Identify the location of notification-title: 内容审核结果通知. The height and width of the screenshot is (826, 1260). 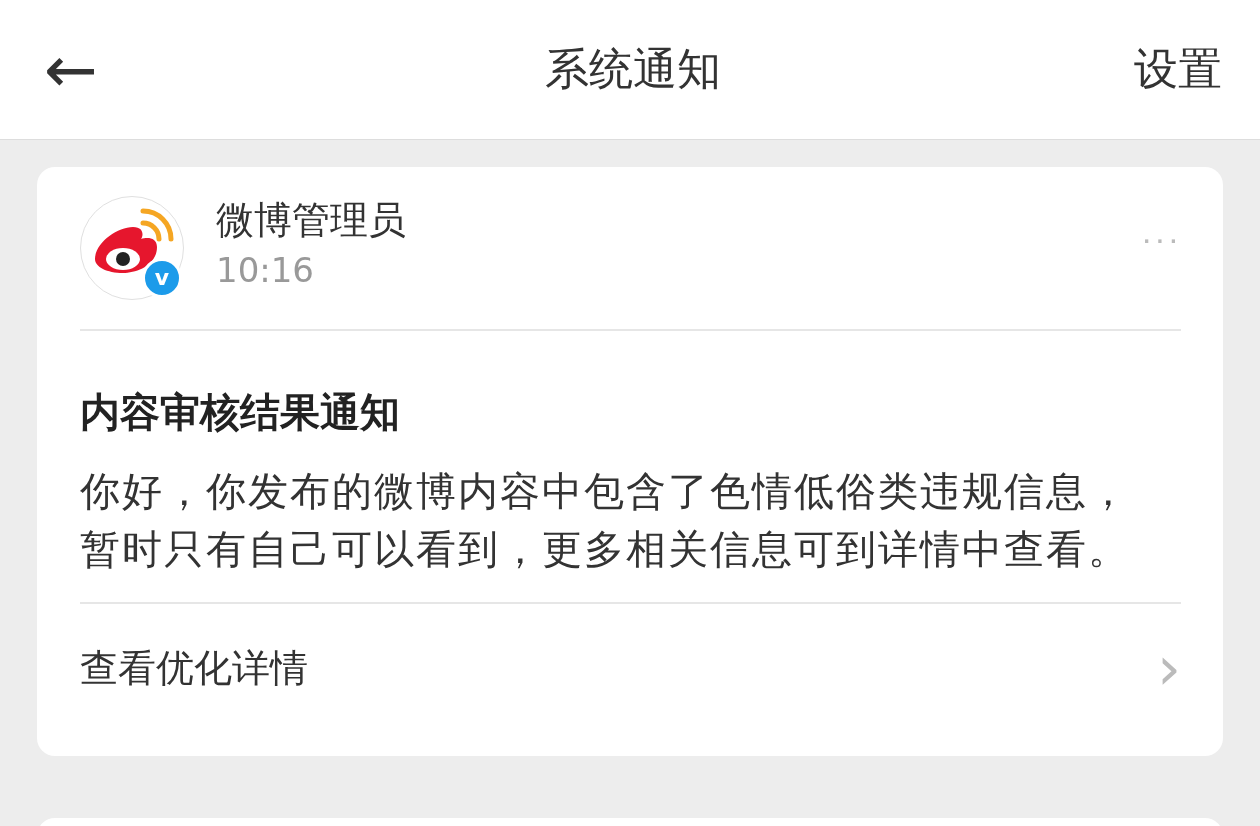
(240, 412).